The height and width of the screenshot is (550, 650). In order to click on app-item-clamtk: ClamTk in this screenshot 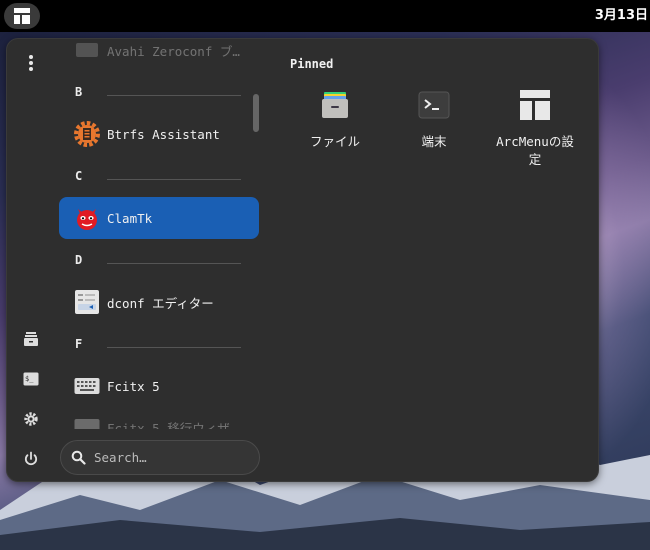, I will do `click(159, 218)`.